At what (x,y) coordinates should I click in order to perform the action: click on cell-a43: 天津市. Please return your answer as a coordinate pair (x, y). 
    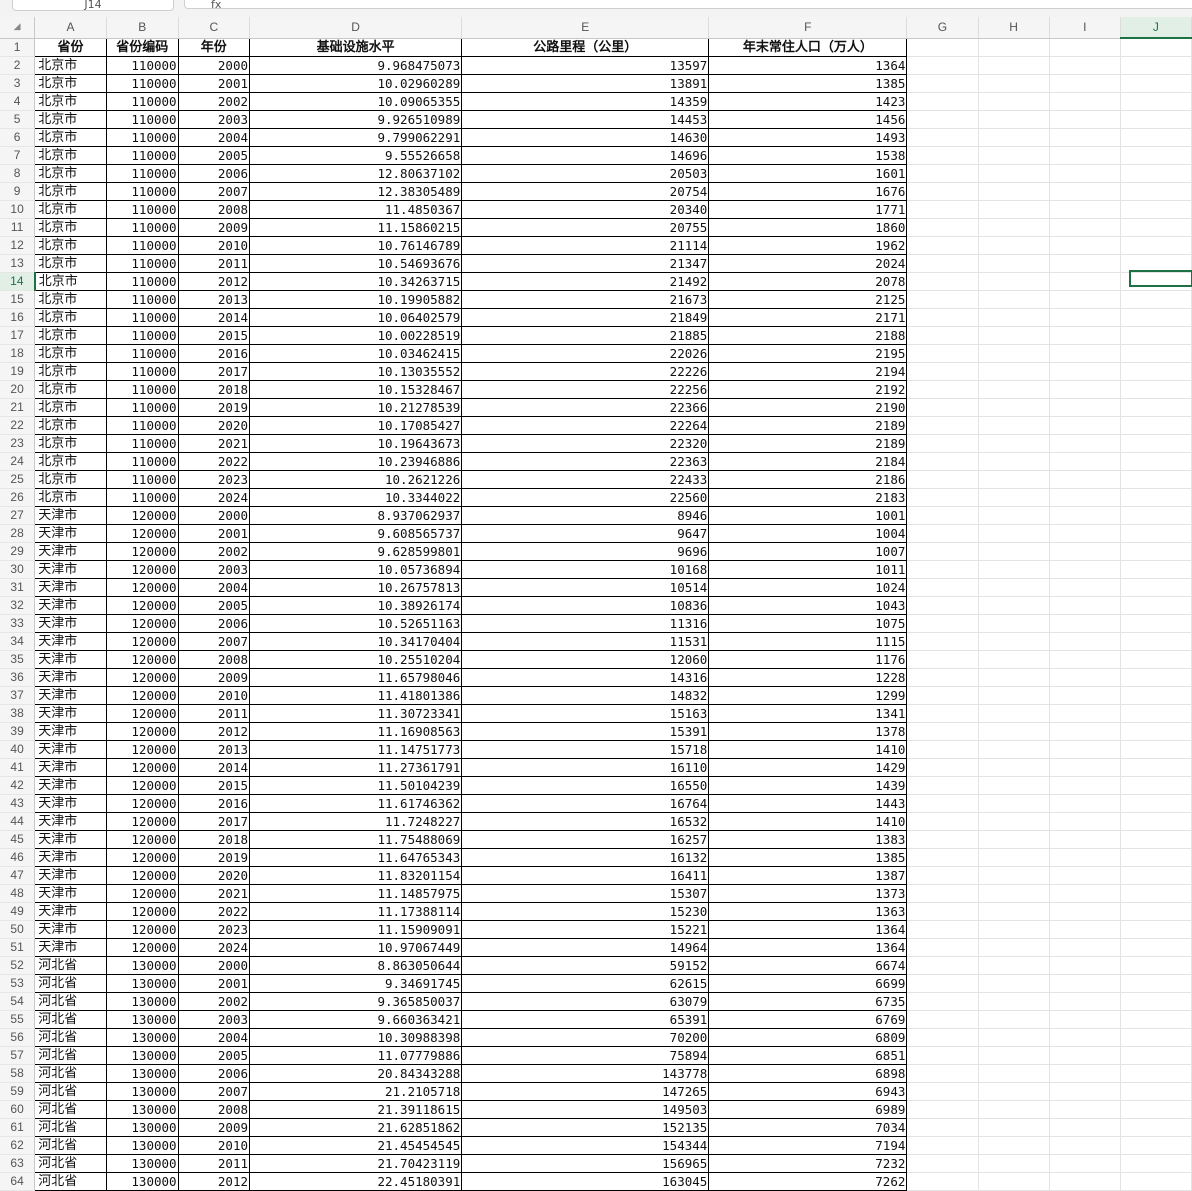
    Looking at the image, I should click on (70, 803).